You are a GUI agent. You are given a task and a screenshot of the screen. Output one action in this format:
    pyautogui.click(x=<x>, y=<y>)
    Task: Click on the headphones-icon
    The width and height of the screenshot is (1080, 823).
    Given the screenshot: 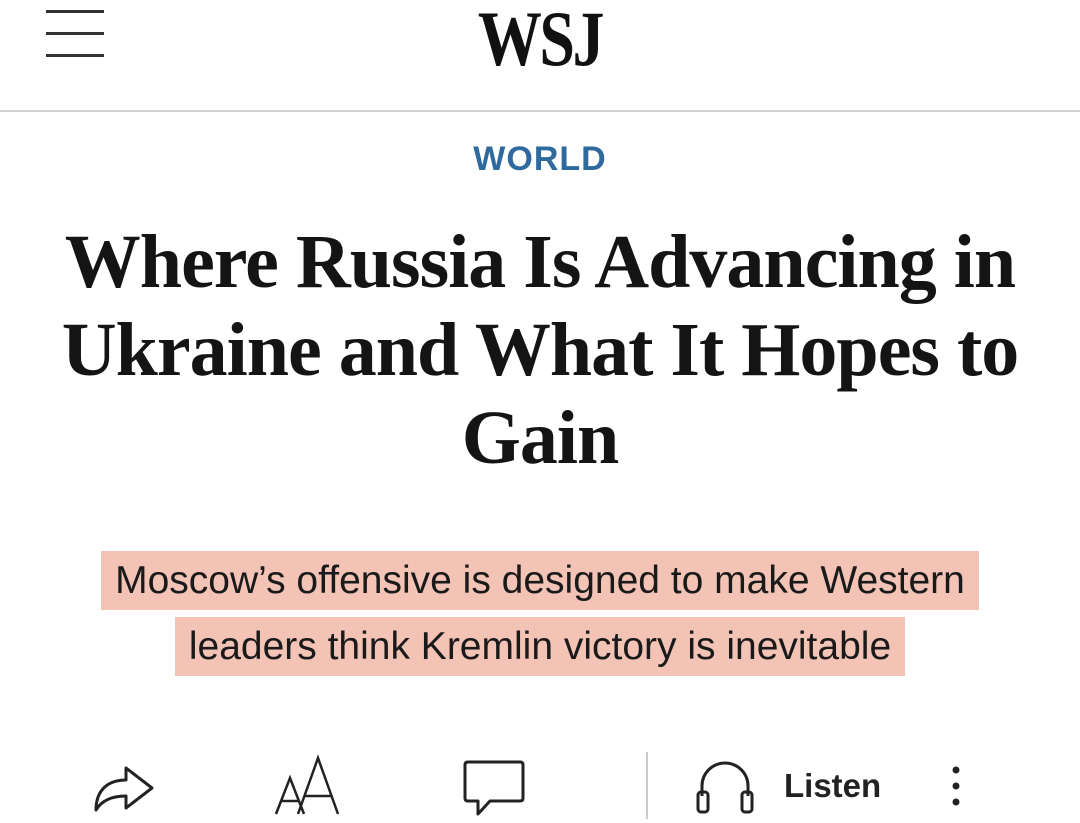 What is the action you would take?
    pyautogui.click(x=725, y=787)
    